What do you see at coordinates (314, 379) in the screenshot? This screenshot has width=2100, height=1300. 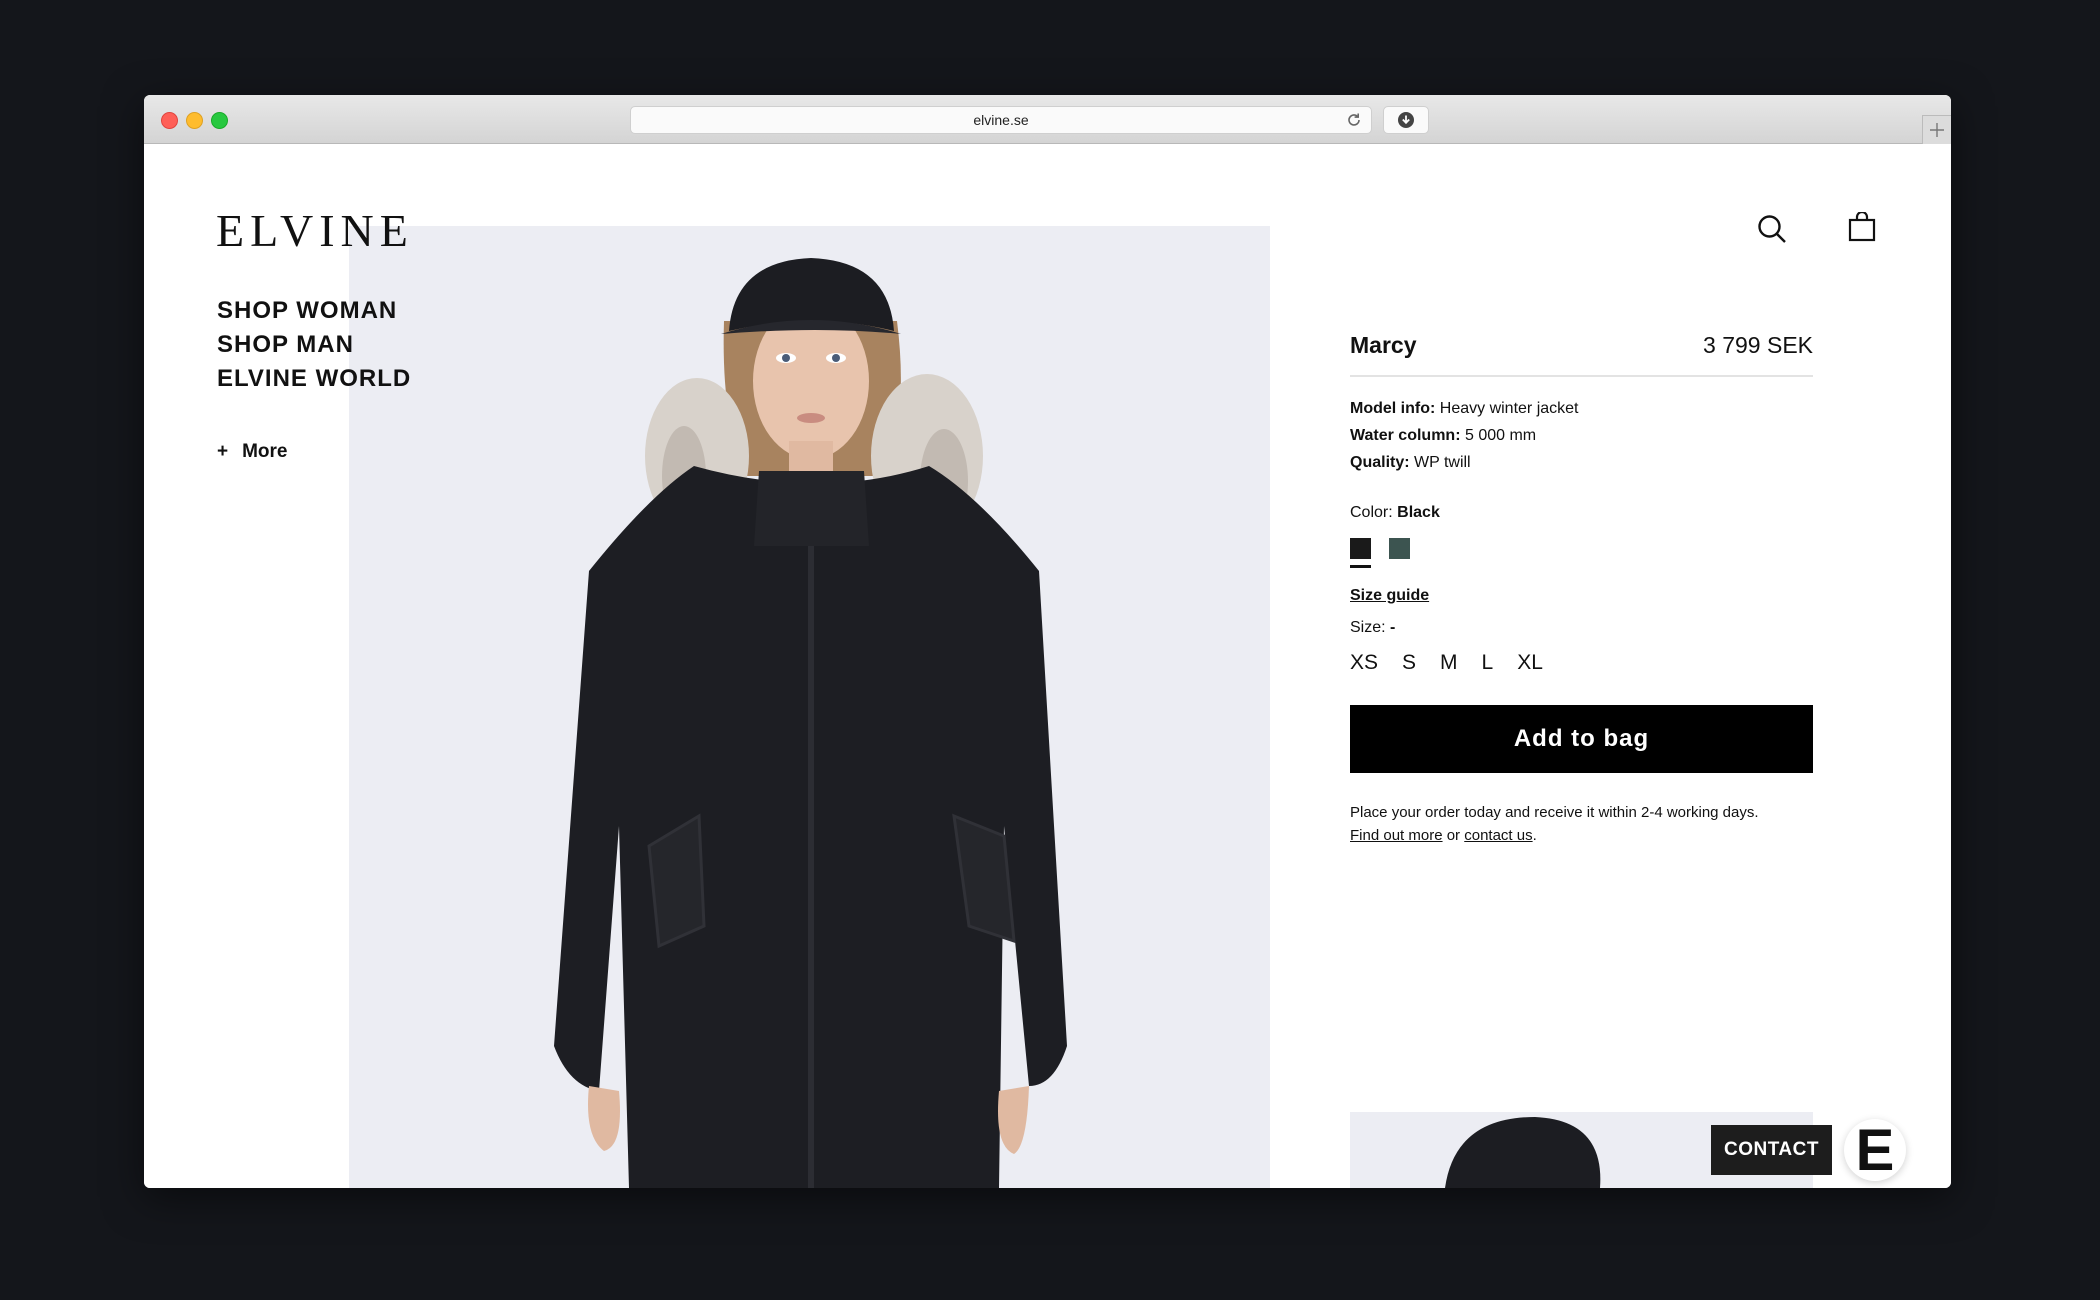 I see `nav-item-elvine-world: ELVINE WORLD` at bounding box center [314, 379].